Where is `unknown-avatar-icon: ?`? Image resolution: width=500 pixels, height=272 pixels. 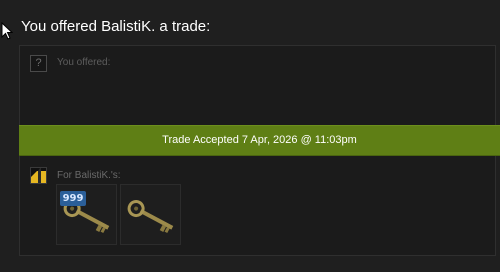
unknown-avatar-icon: ? is located at coordinates (38, 63).